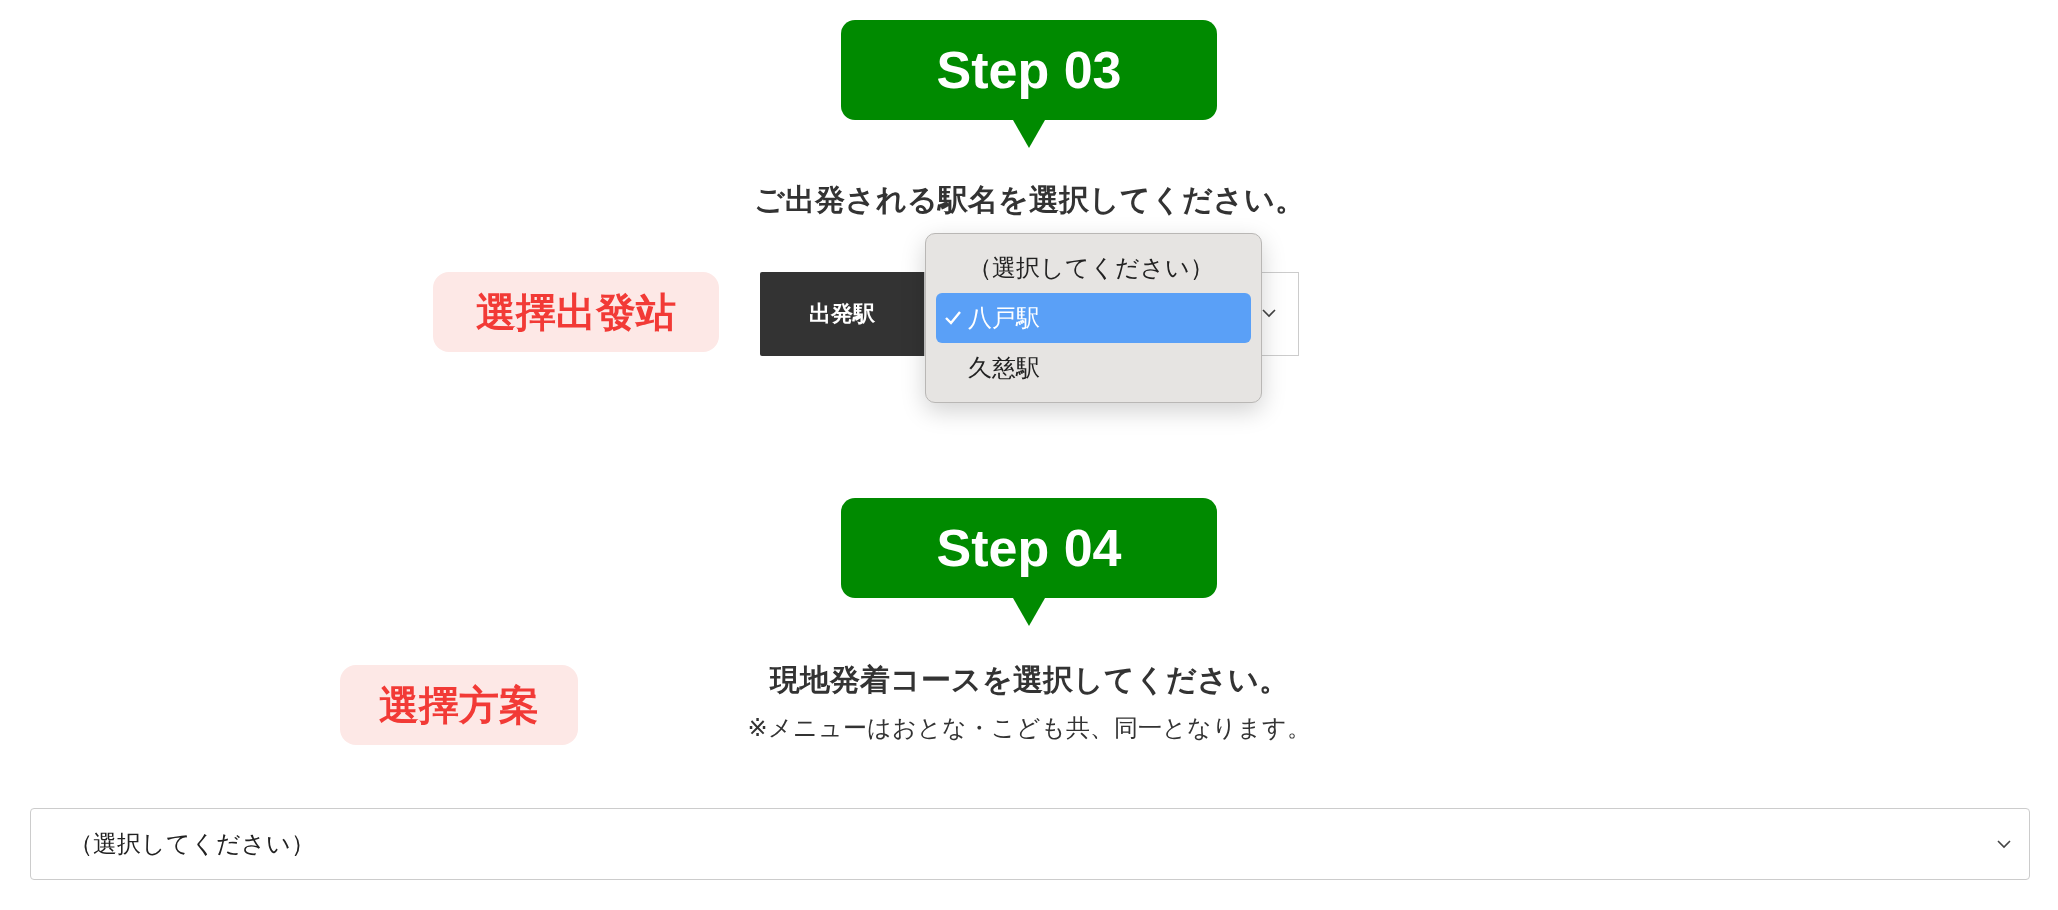  Describe the element at coordinates (1030, 844) in the screenshot. I see `course-select: （選択してください）` at that location.